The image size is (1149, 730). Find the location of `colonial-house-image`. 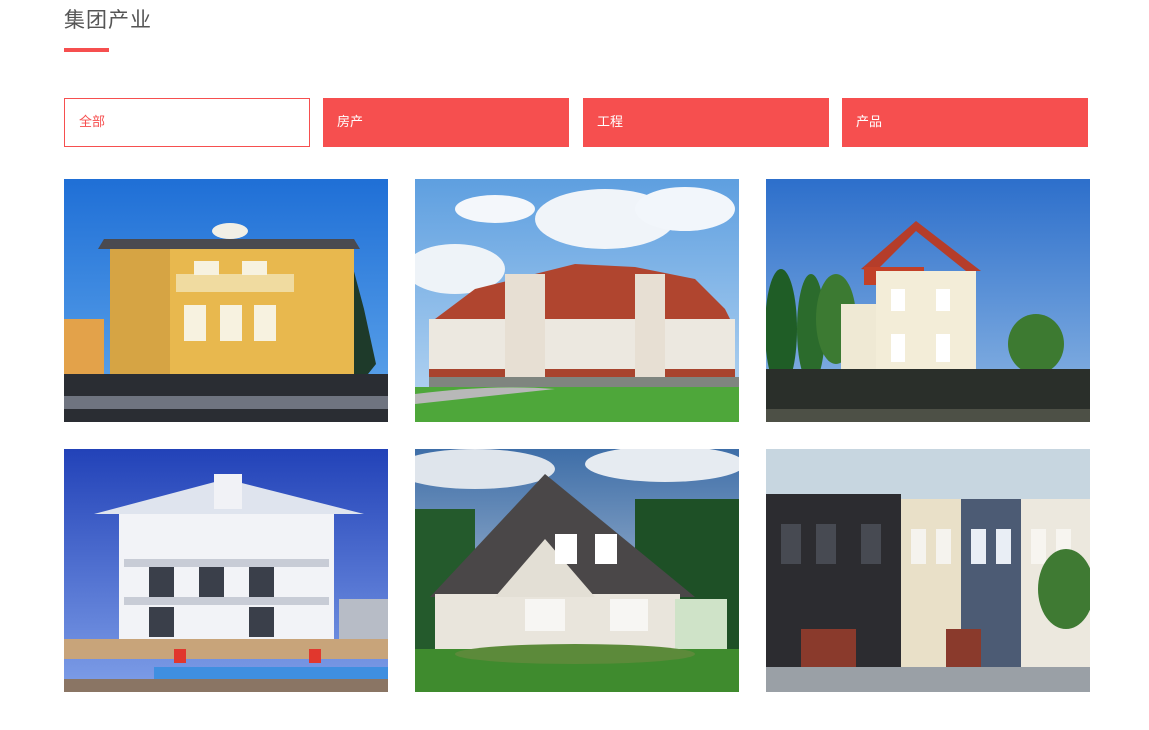

colonial-house-image is located at coordinates (226, 570).